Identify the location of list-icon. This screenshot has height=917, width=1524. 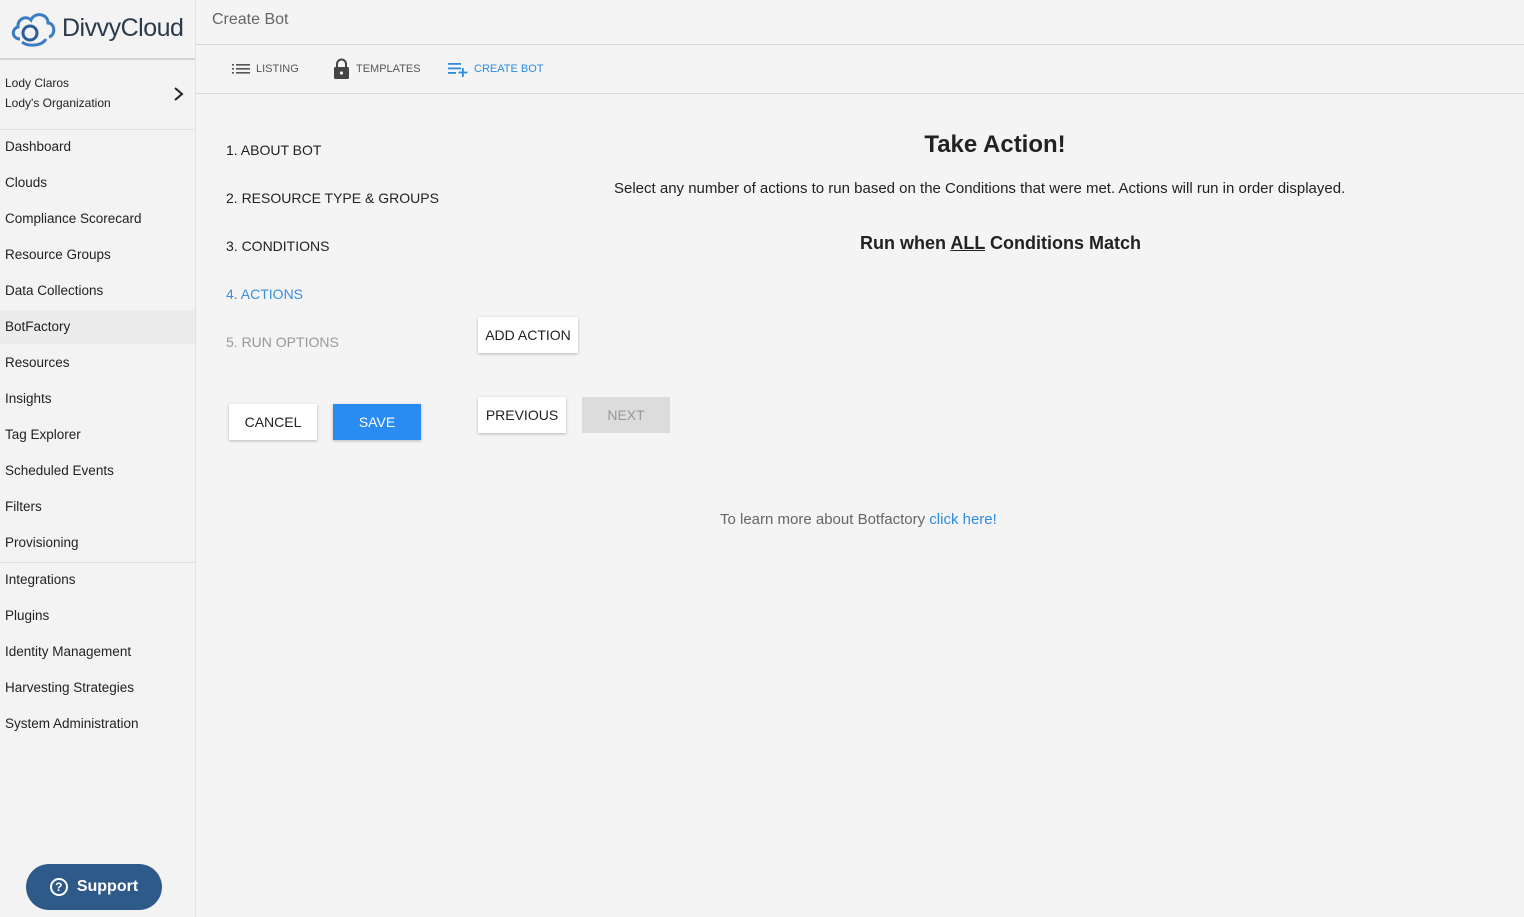
(241, 69).